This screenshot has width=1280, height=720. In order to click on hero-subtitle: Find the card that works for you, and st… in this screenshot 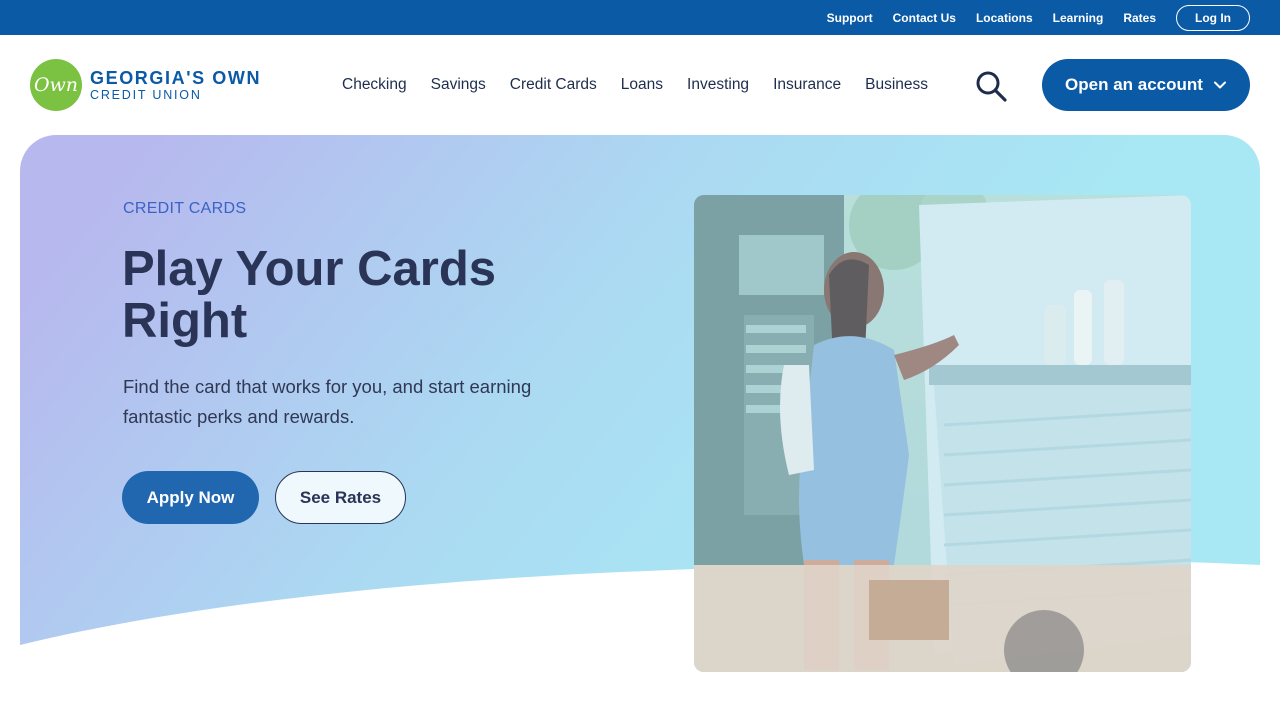, I will do `click(327, 401)`.